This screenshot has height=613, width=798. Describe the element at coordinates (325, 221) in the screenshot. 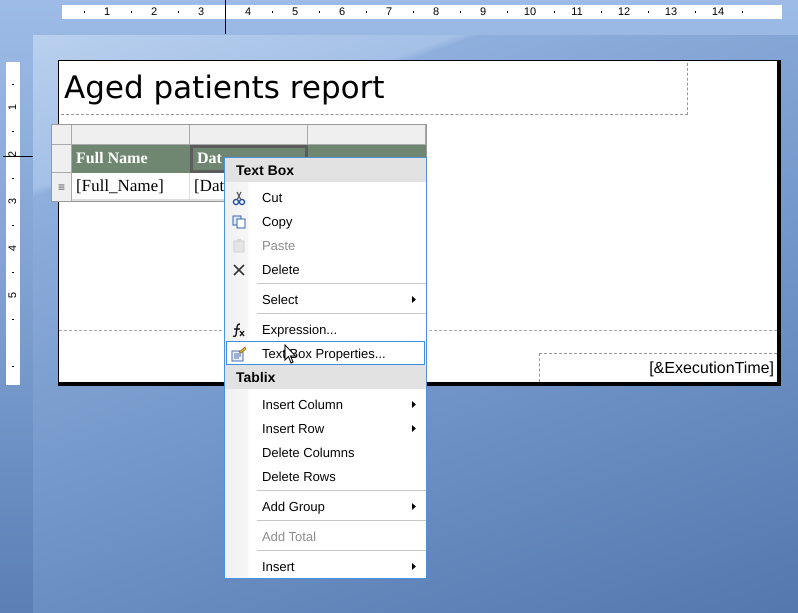

I see `menu-item: Copy` at that location.